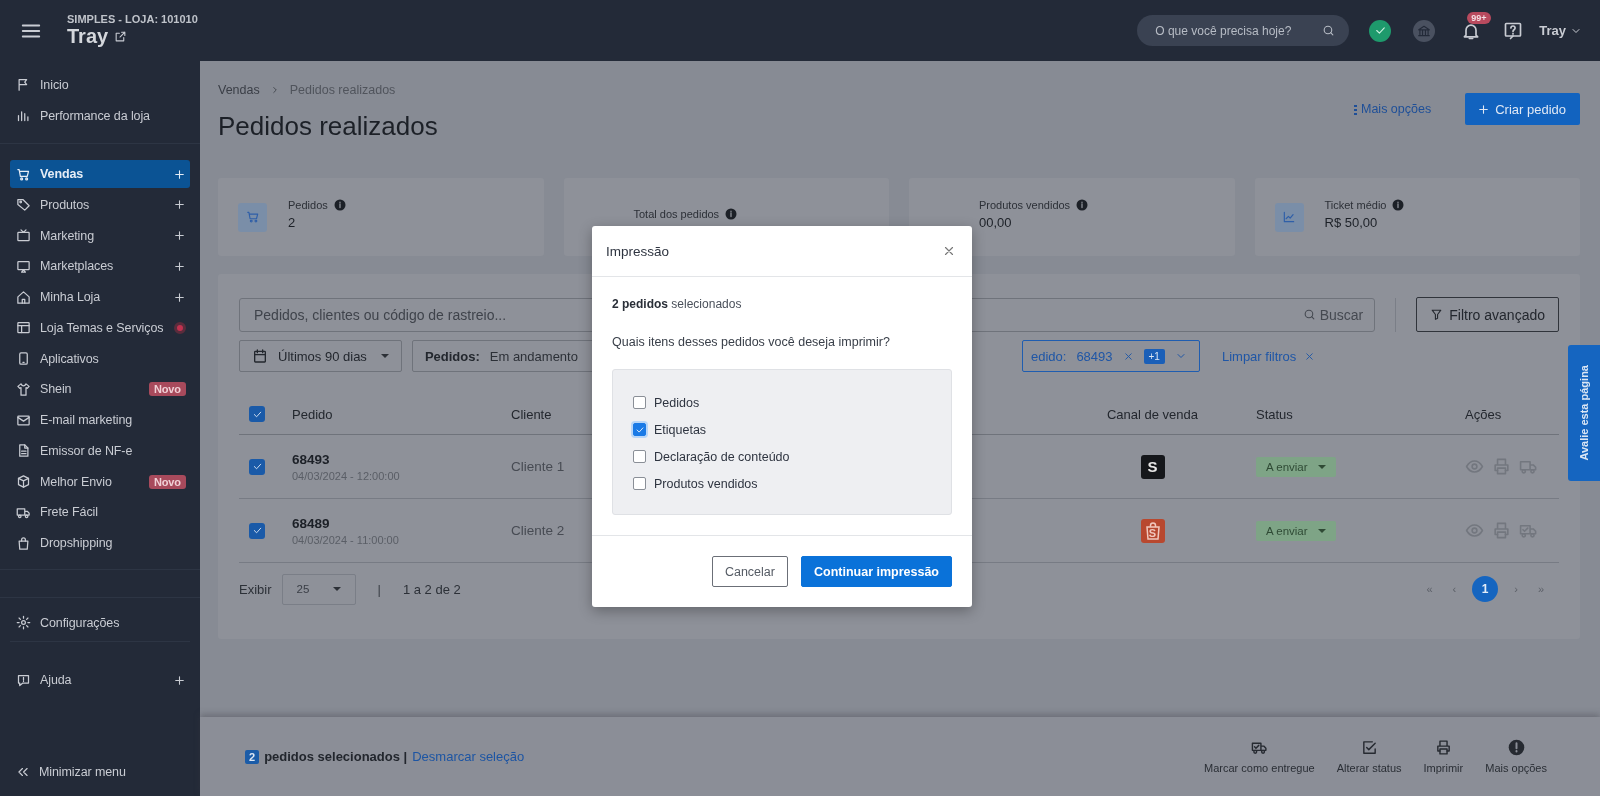 Image resolution: width=1600 pixels, height=796 pixels. Describe the element at coordinates (680, 429) in the screenshot. I see `option-label: Etiquetas` at that location.